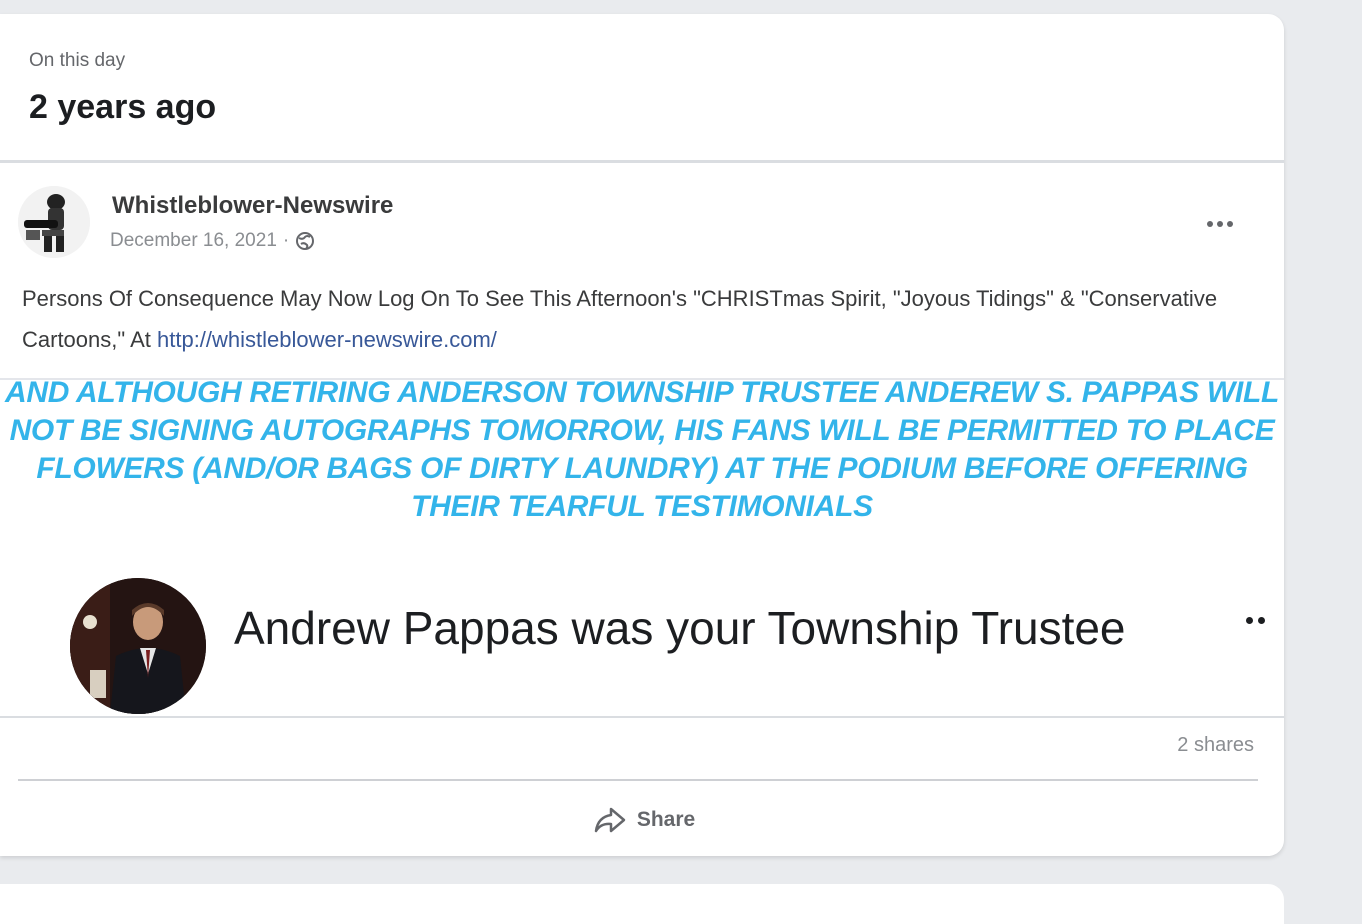 The width and height of the screenshot is (1362, 924). What do you see at coordinates (638, 780) in the screenshot?
I see `actions-divider` at bounding box center [638, 780].